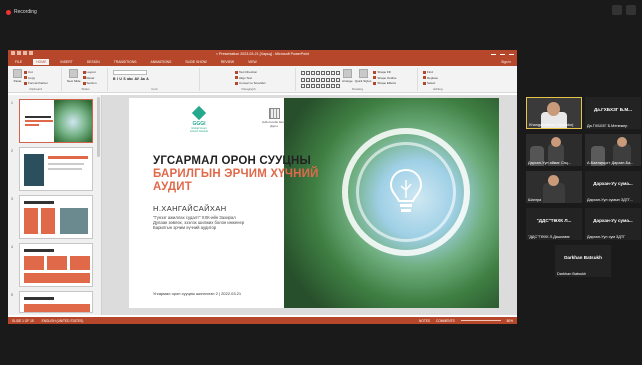 The width and height of the screenshot is (642, 365). Describe the element at coordinates (438, 89) in the screenshot. I see `editing-group-label: Editing` at that location.